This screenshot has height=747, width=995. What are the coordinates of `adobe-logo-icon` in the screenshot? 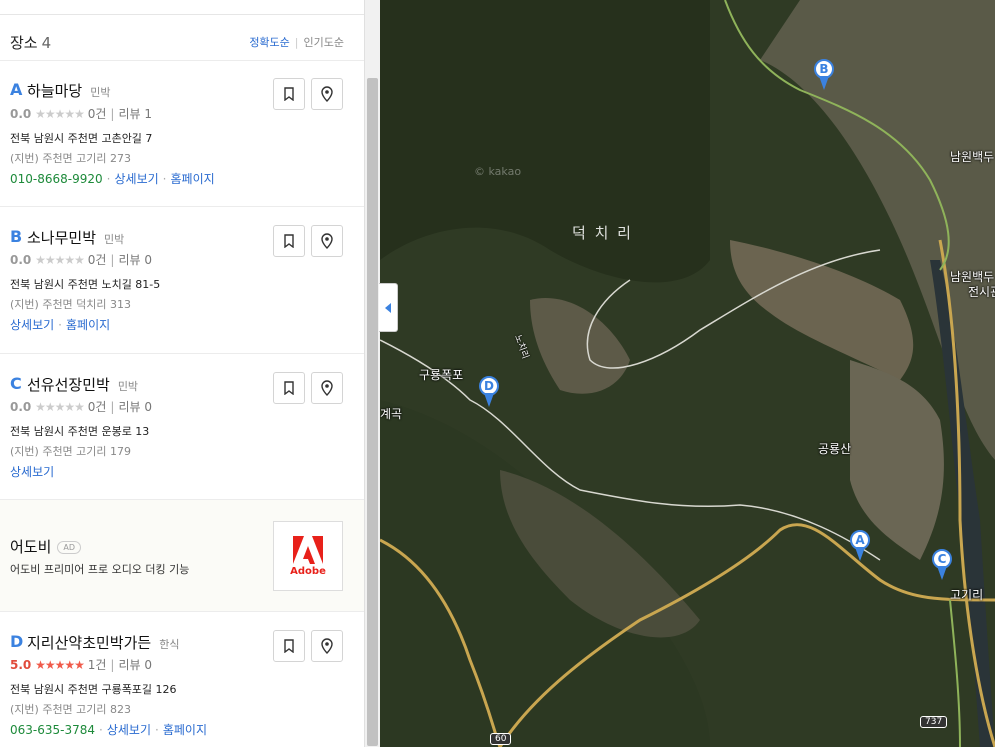 It's located at (308, 549).